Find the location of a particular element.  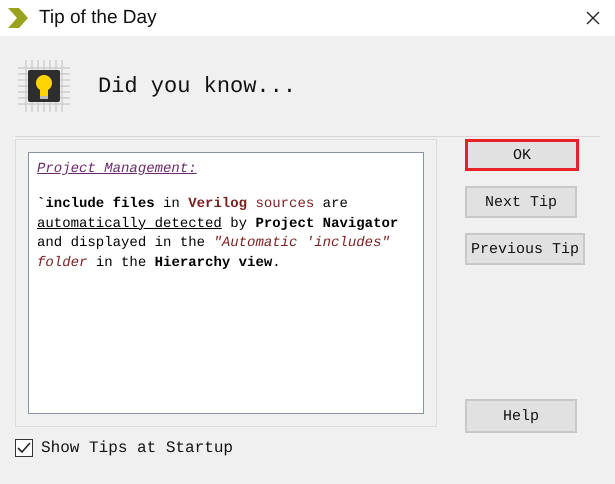

dialog-button: OK is located at coordinates (522, 155).